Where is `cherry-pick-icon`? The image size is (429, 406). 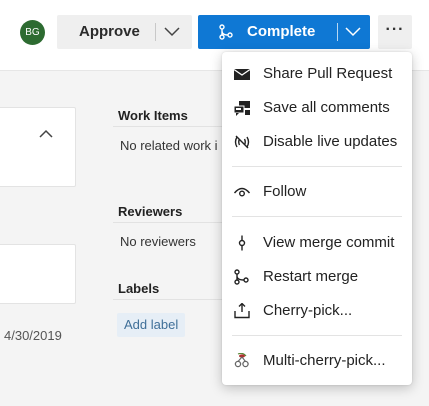 cherry-pick-icon is located at coordinates (242, 311).